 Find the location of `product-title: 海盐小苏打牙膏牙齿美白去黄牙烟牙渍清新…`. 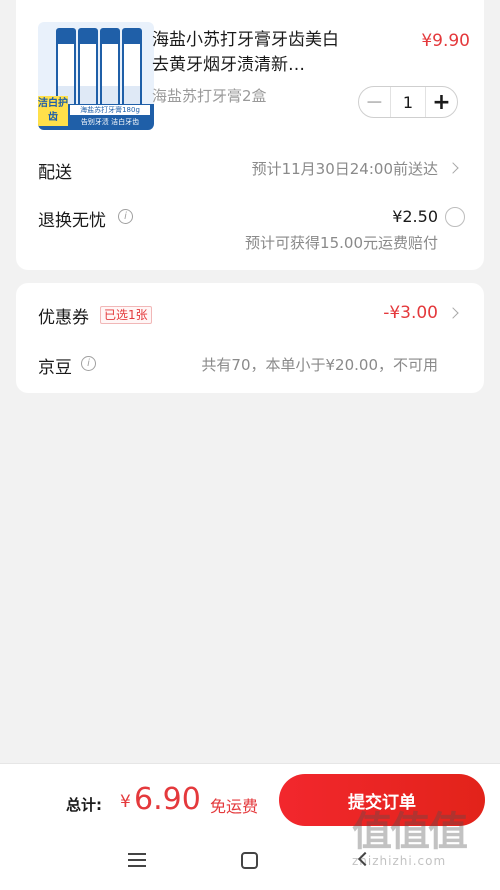

product-title: 海盐小苏打牙膏牙齿美白去黄牙烟牙渍清新… is located at coordinates (251, 53).